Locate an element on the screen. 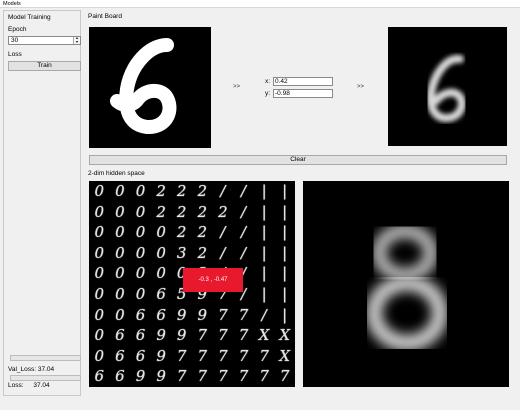 This screenshot has width=520, height=410. chevron-down-icon: ▼ is located at coordinates (77, 42).